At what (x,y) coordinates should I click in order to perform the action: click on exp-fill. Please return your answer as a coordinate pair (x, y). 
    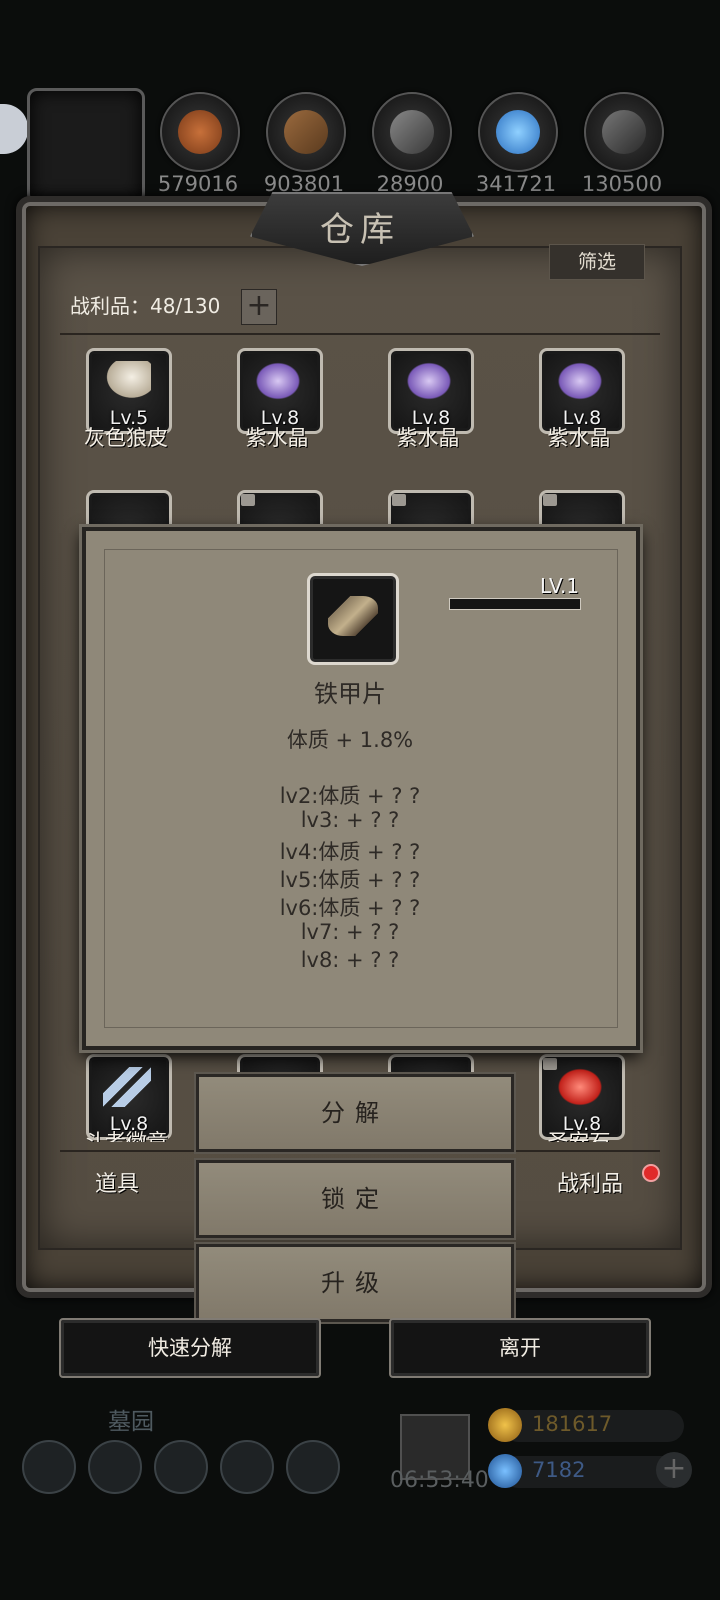
    Looking at the image, I should click on (515, 604).